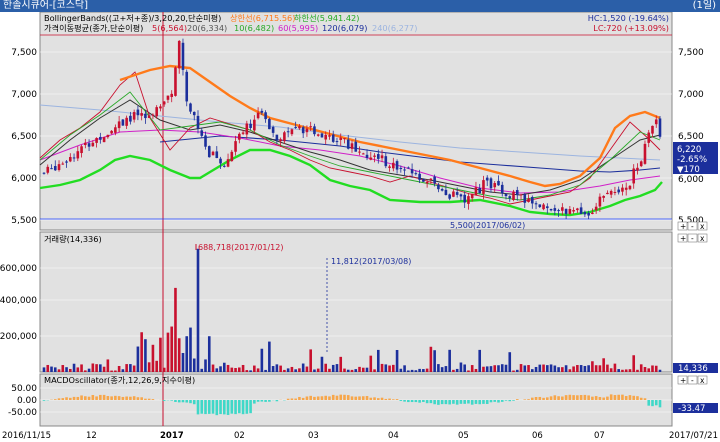 The image size is (720, 442). I want to click on svg-text: x, so click(702, 380).